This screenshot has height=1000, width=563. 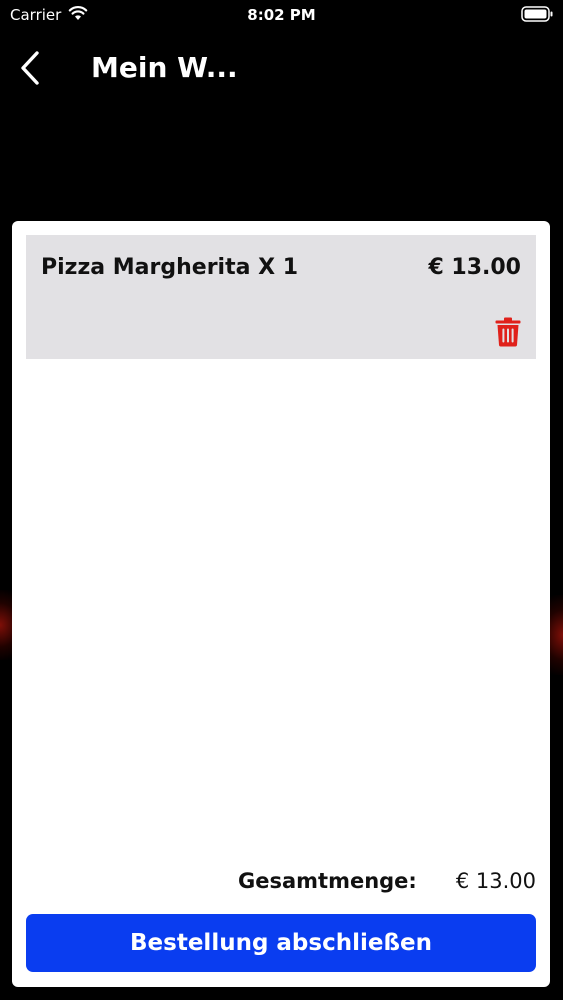 I want to click on cart-item: Pizza Margherita X 1 € 13.00, so click(x=281, y=297).